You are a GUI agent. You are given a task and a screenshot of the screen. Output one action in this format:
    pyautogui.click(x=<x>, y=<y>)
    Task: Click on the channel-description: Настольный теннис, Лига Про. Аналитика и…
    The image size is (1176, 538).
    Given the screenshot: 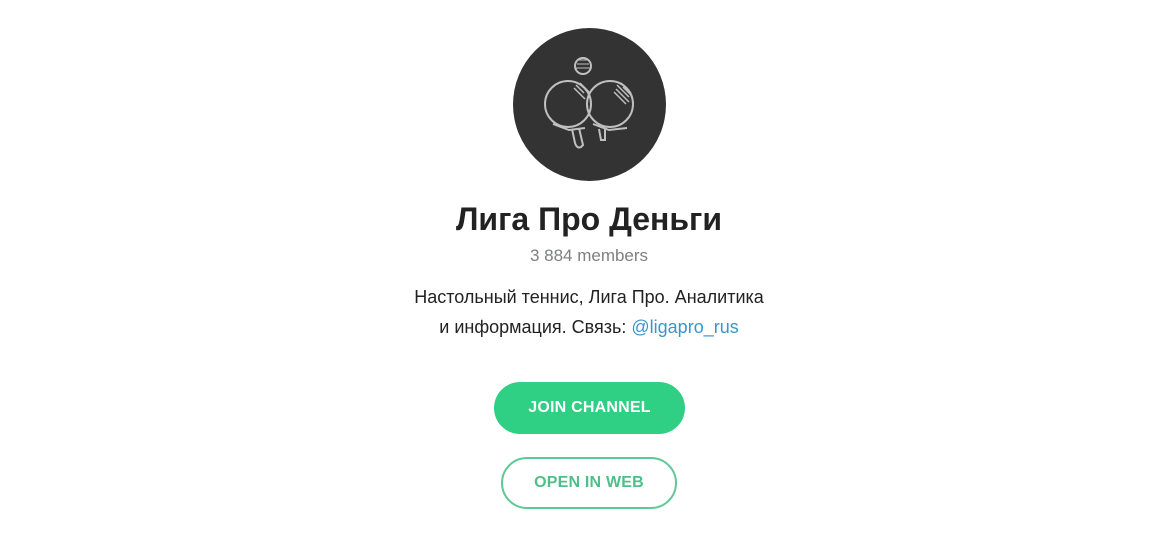 What is the action you would take?
    pyautogui.click(x=589, y=312)
    